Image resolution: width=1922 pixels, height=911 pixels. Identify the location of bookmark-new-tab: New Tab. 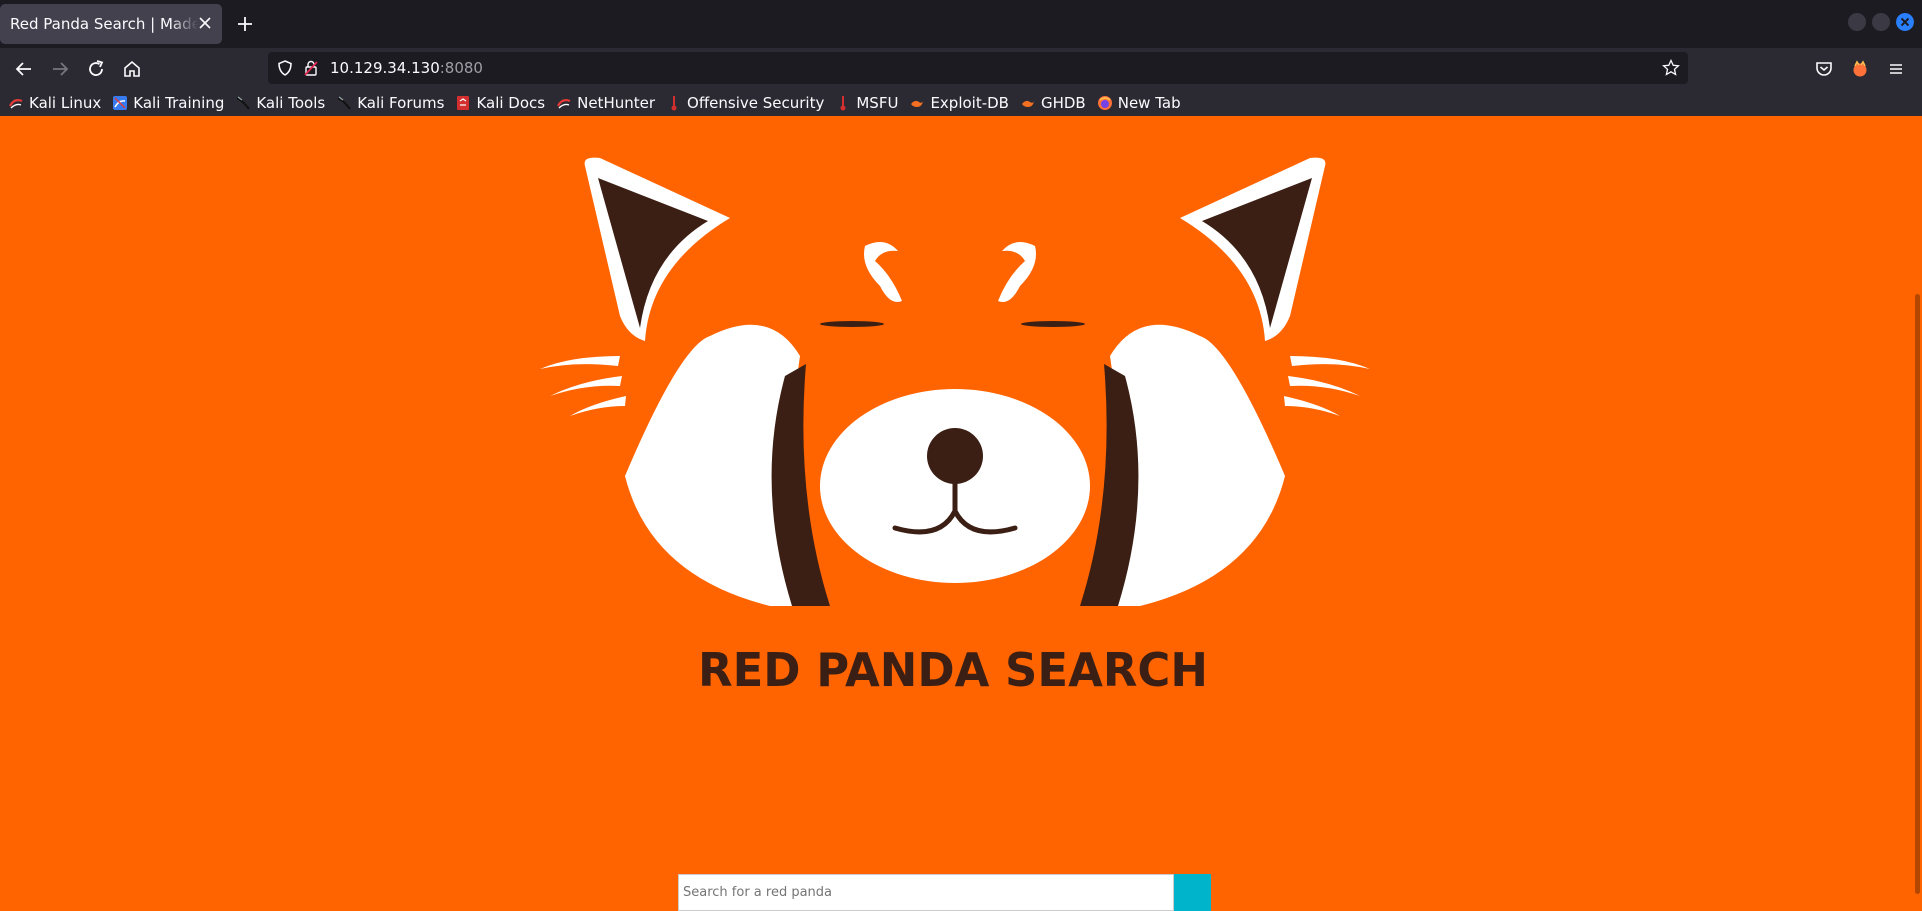
(1139, 103).